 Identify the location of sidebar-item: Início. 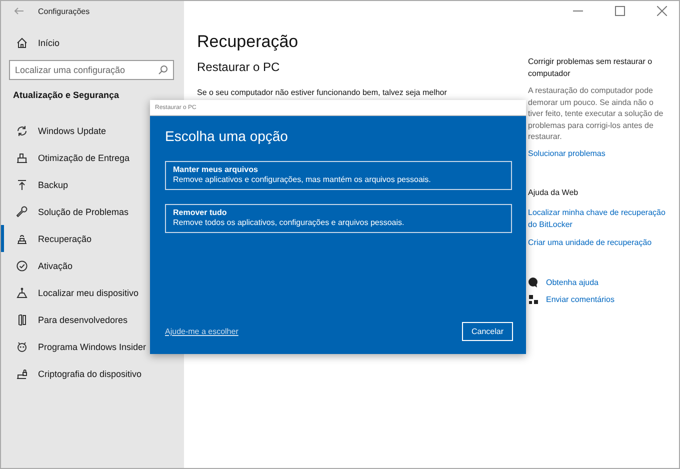
(92, 42).